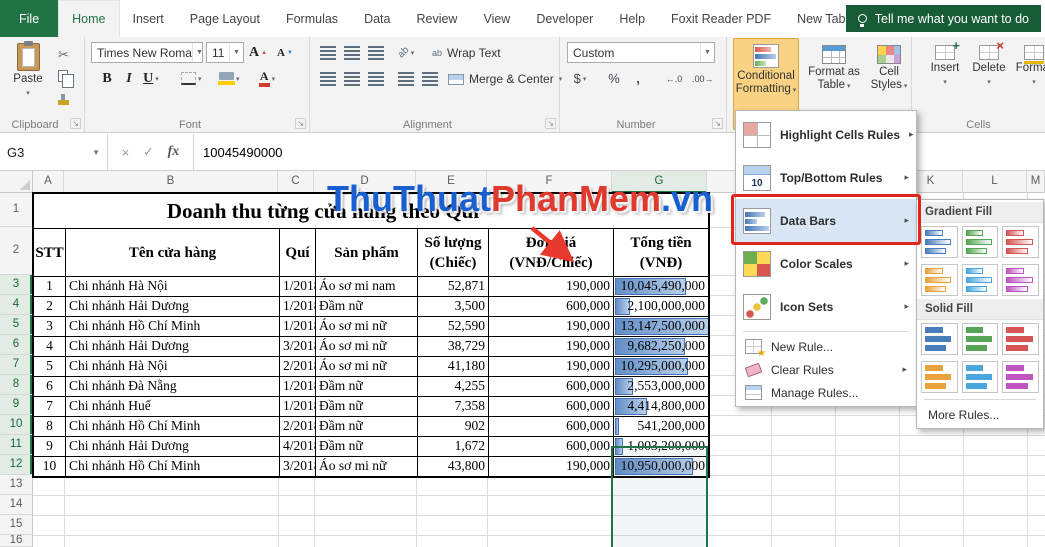 Image resolution: width=1045 pixels, height=547 pixels. Describe the element at coordinates (660, 306) in the screenshot. I see `cell-G4: 2,100,000,000` at that location.